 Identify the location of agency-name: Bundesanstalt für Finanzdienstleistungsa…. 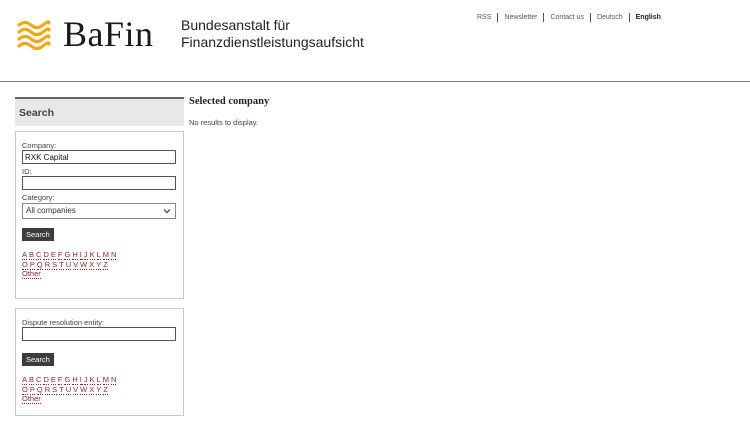
(272, 34).